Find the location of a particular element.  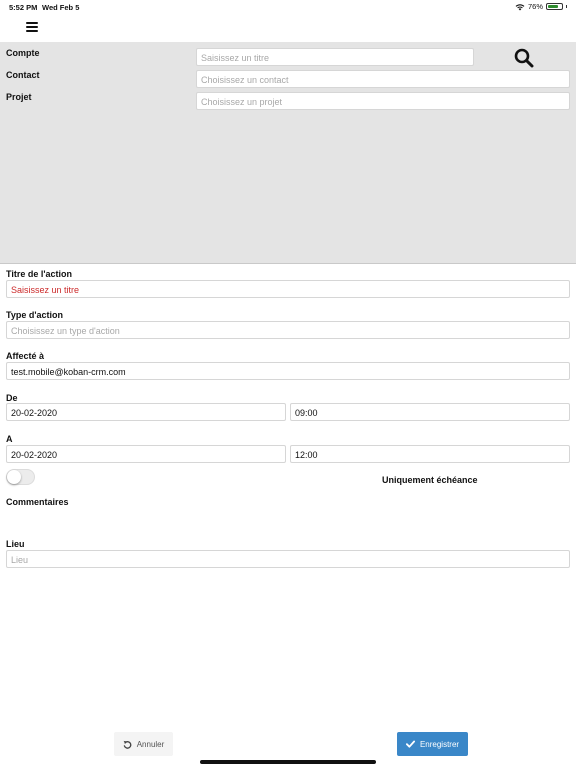

home-indicator is located at coordinates (288, 762).